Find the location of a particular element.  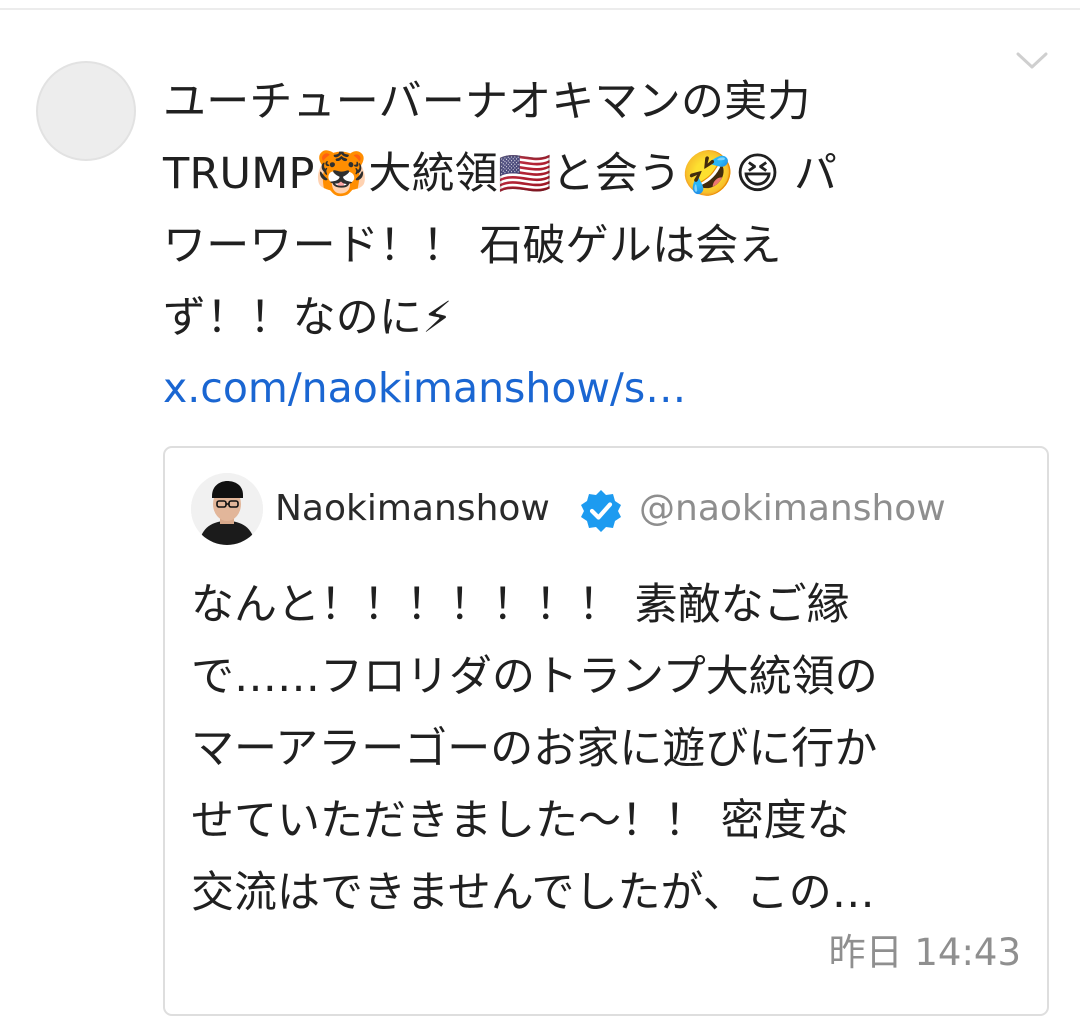

person-photo-icon is located at coordinates (227, 509).